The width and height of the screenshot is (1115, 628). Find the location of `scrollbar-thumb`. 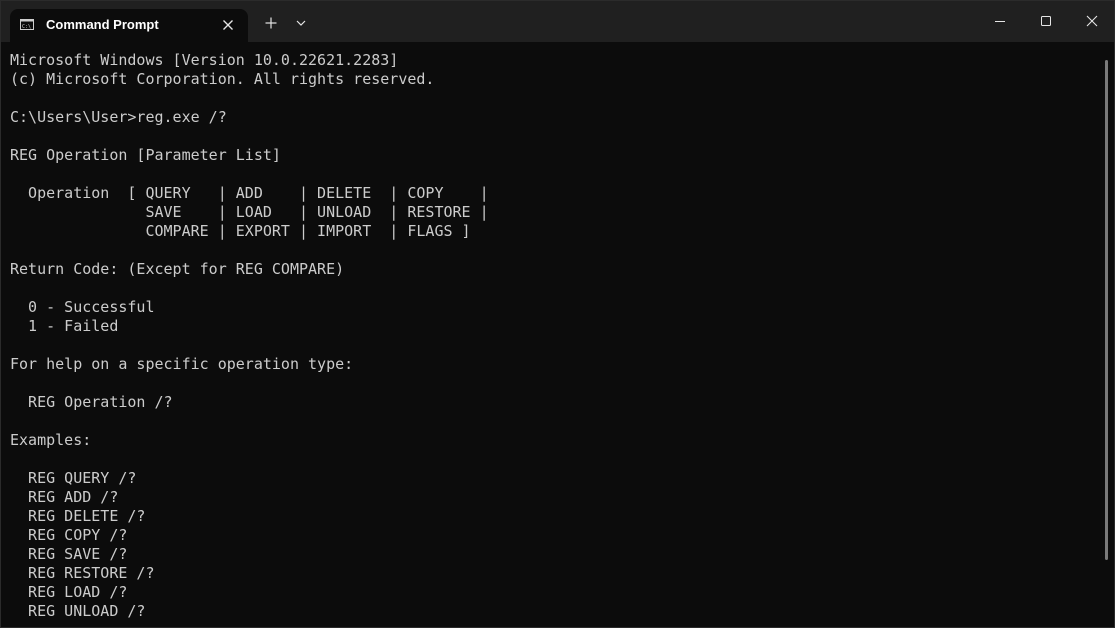

scrollbar-thumb is located at coordinates (1106, 310).